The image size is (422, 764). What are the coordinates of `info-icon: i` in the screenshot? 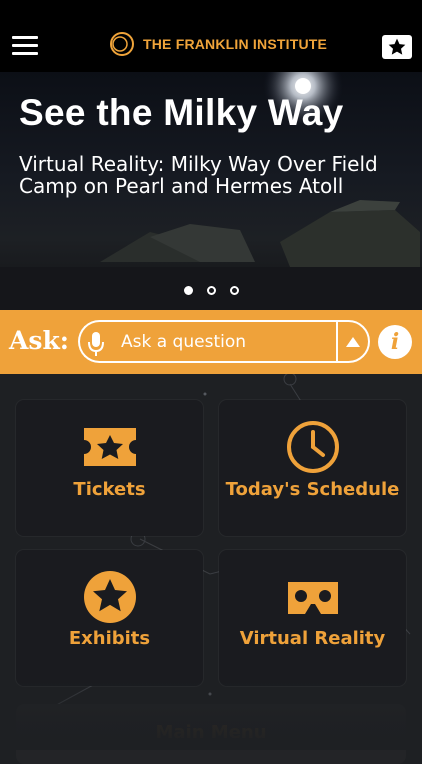 It's located at (395, 342).